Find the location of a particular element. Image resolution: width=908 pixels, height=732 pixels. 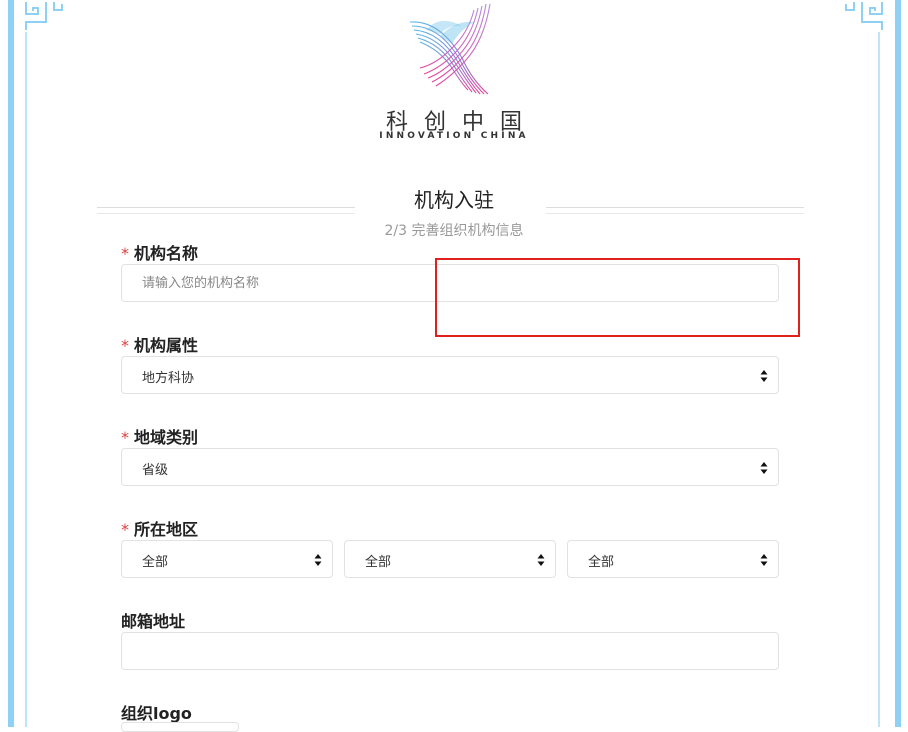

email-input is located at coordinates (450, 651).